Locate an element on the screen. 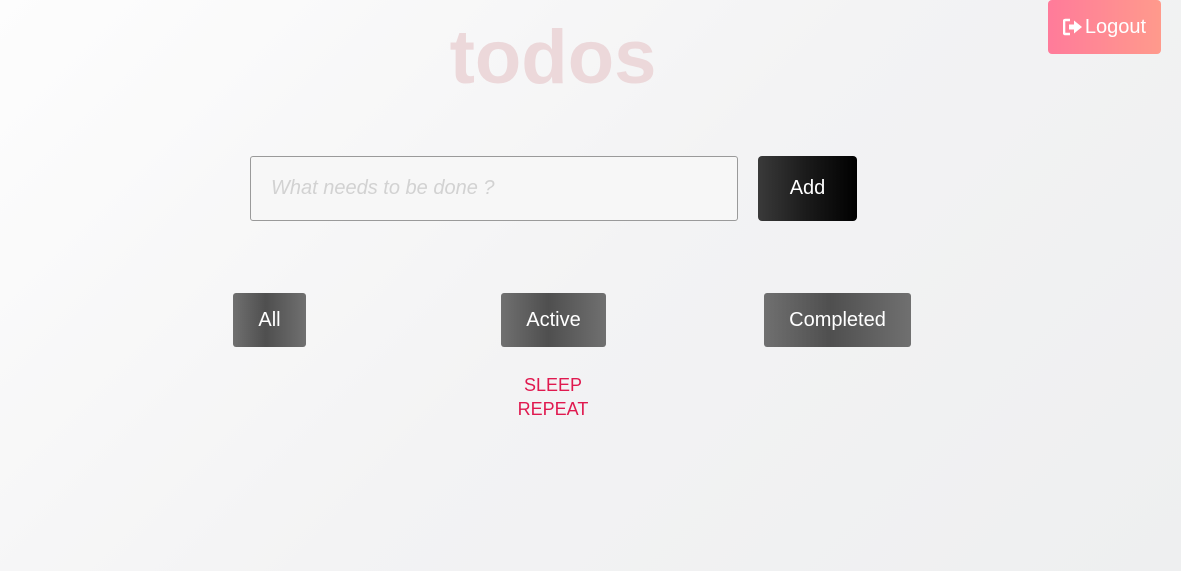 The image size is (1181, 571). filter-all-button: All is located at coordinates (269, 320).